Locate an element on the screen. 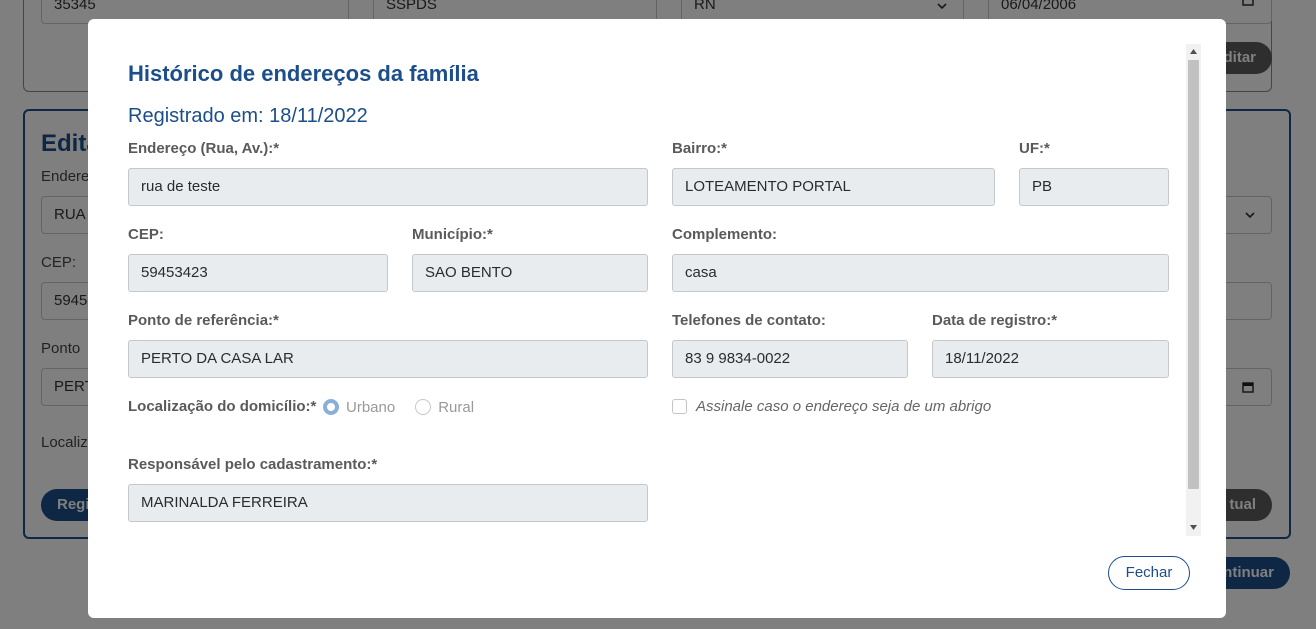  complement-field: casa is located at coordinates (920, 273).